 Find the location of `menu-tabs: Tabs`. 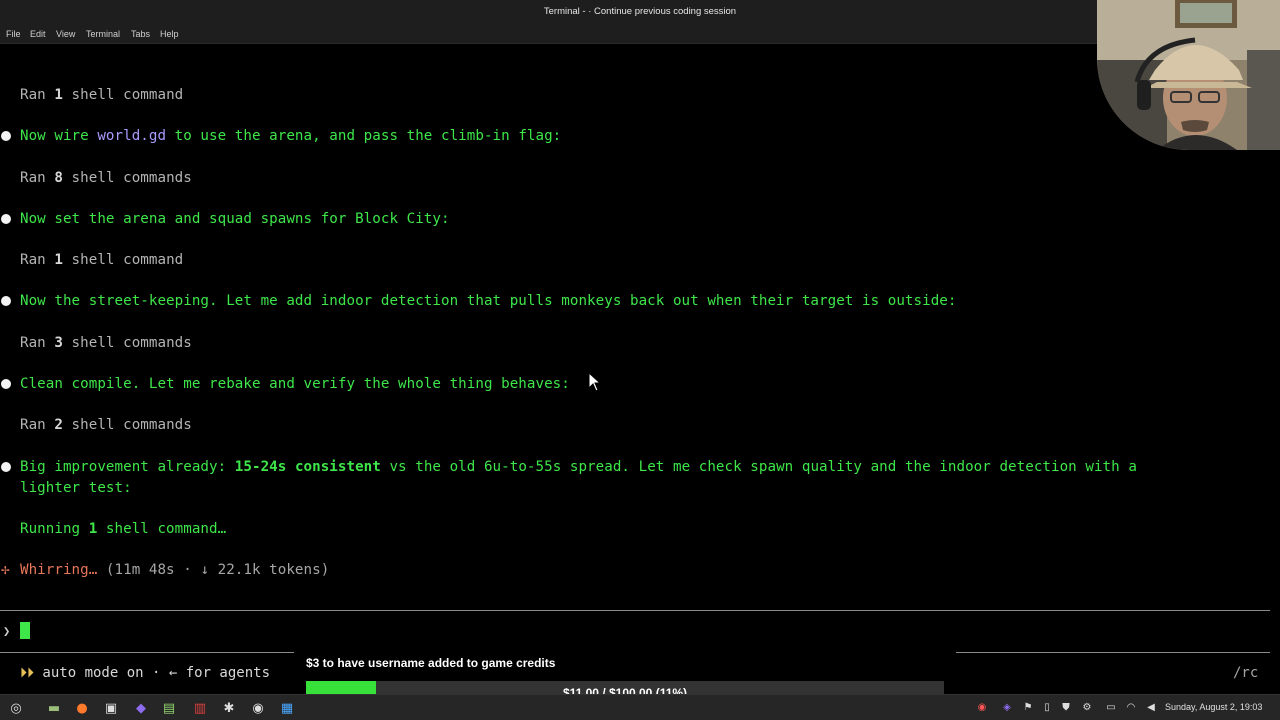

menu-tabs: Tabs is located at coordinates (140, 34).